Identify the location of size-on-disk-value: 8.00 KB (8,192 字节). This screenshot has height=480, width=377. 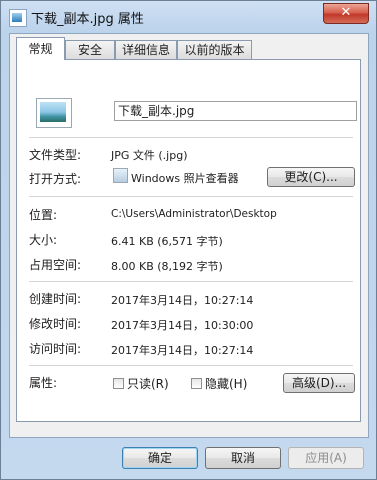
(167, 266).